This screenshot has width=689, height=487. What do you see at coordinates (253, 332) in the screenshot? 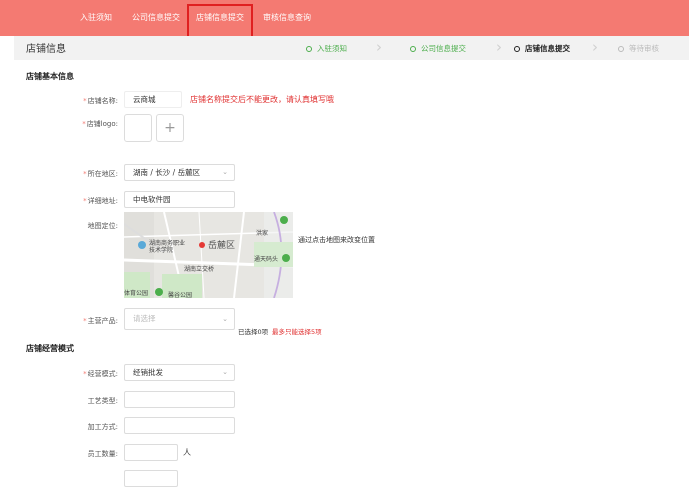
I see `products-selected-count: 已选择0项` at bounding box center [253, 332].